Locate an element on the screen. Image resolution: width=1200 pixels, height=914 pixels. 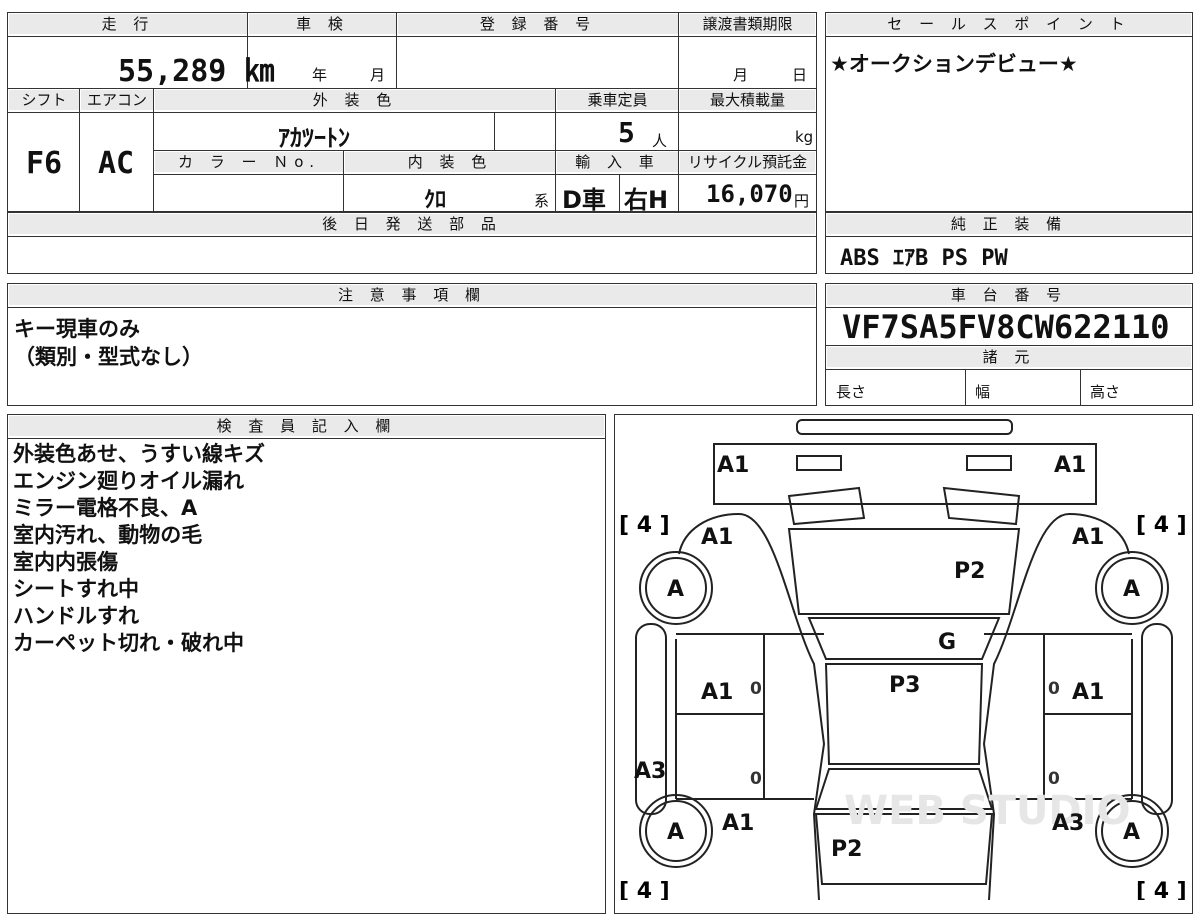
aircon-value: AC is located at coordinates (116, 163).